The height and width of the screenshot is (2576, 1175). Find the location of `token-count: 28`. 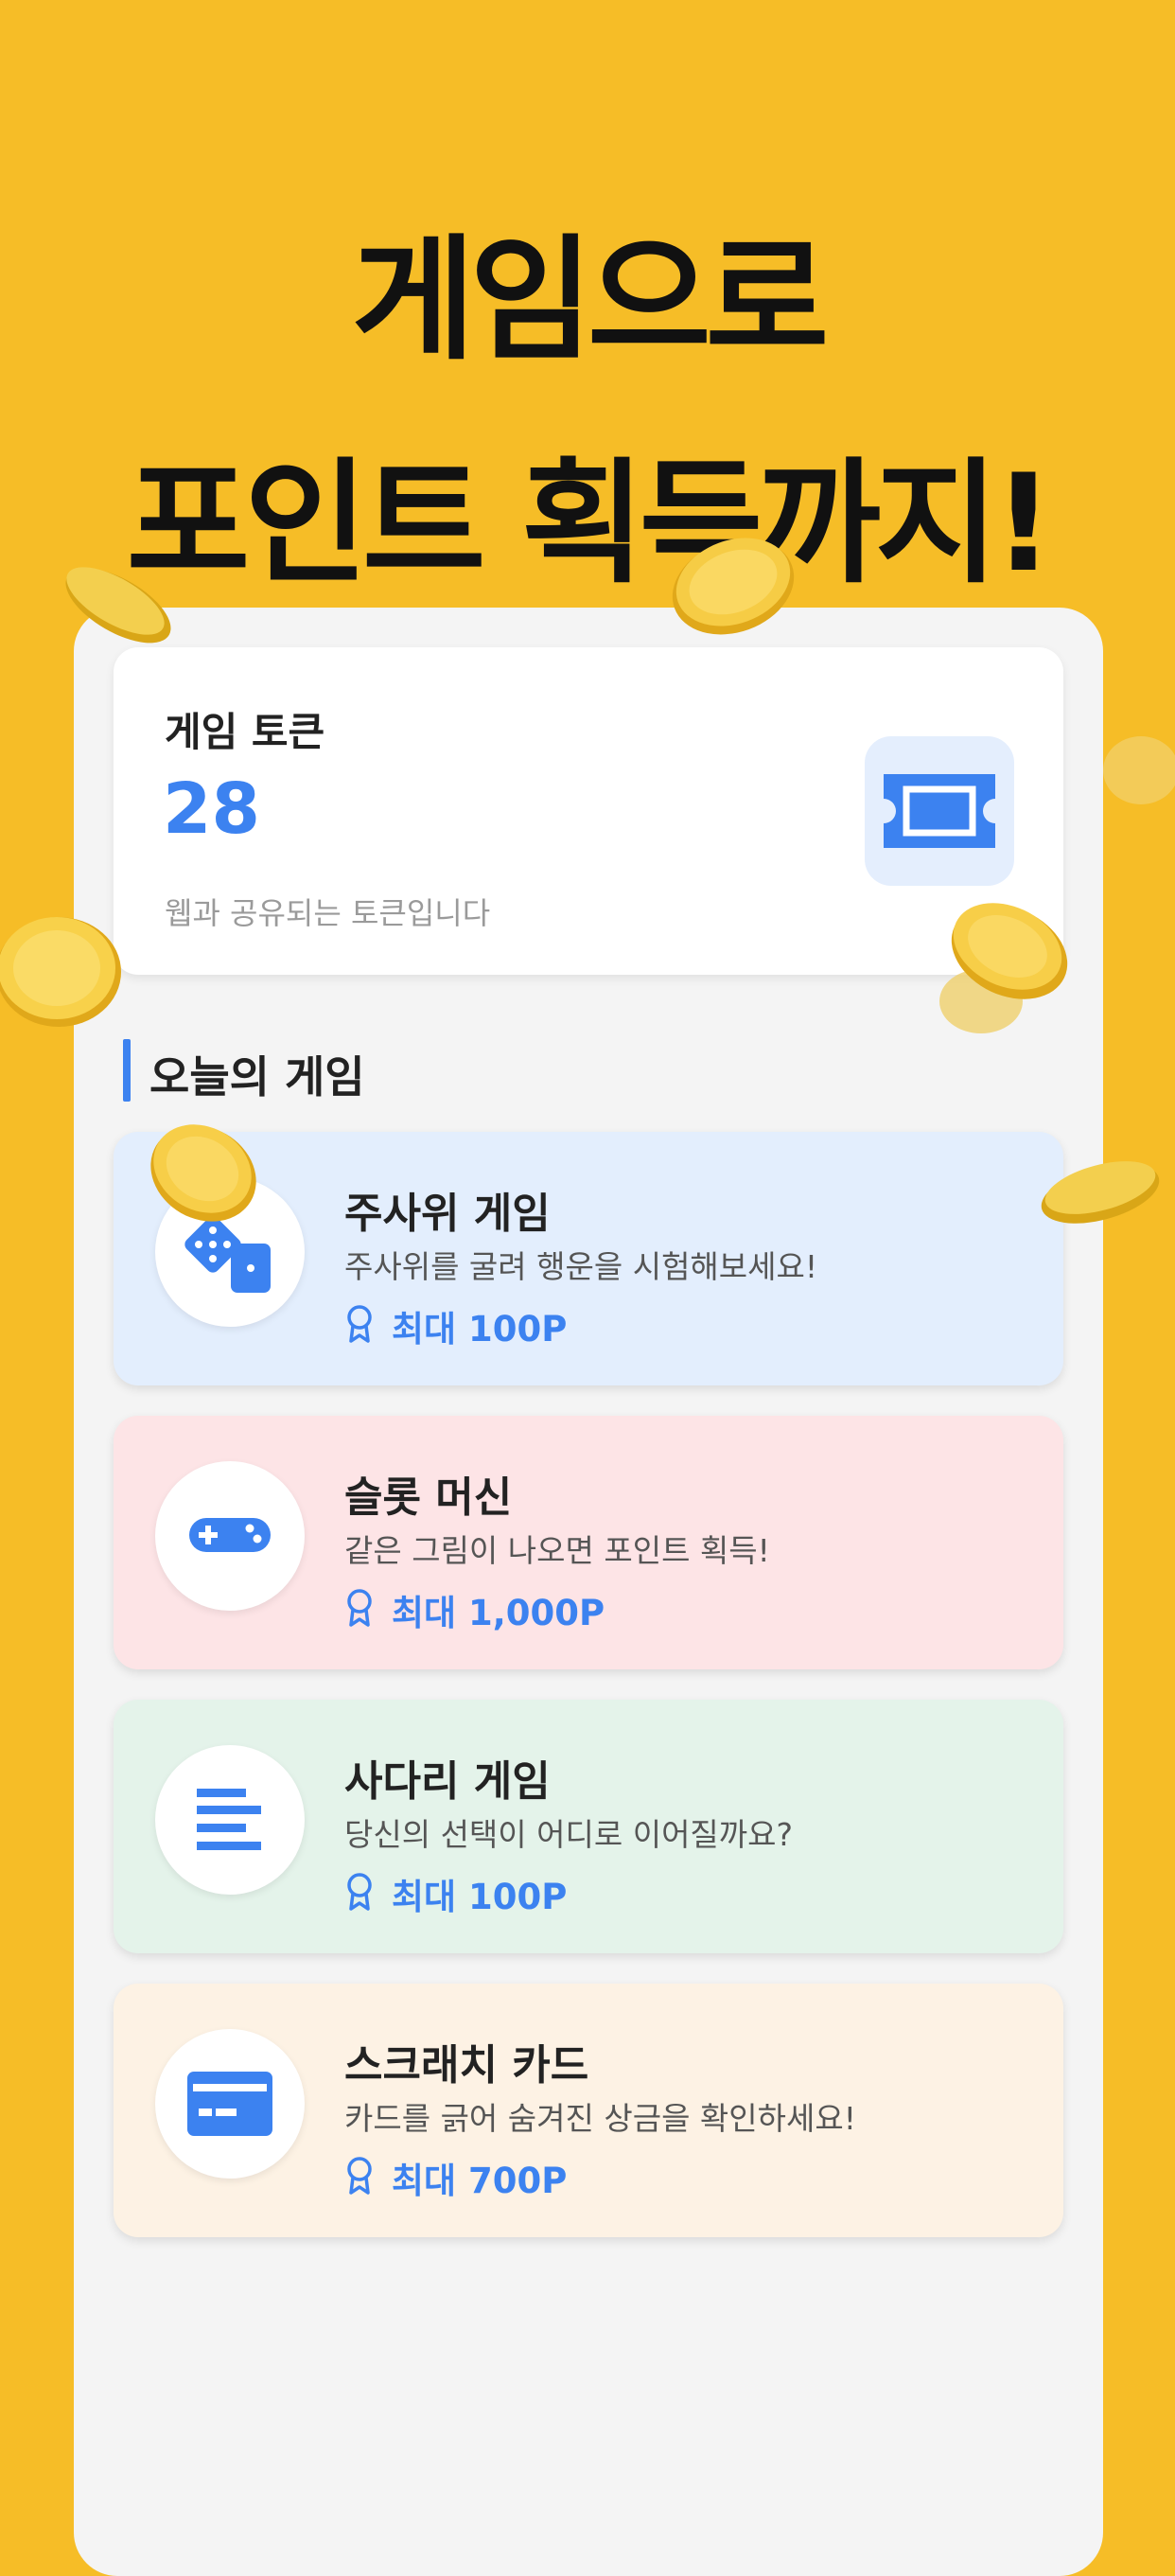

token-count: 28 is located at coordinates (211, 809).